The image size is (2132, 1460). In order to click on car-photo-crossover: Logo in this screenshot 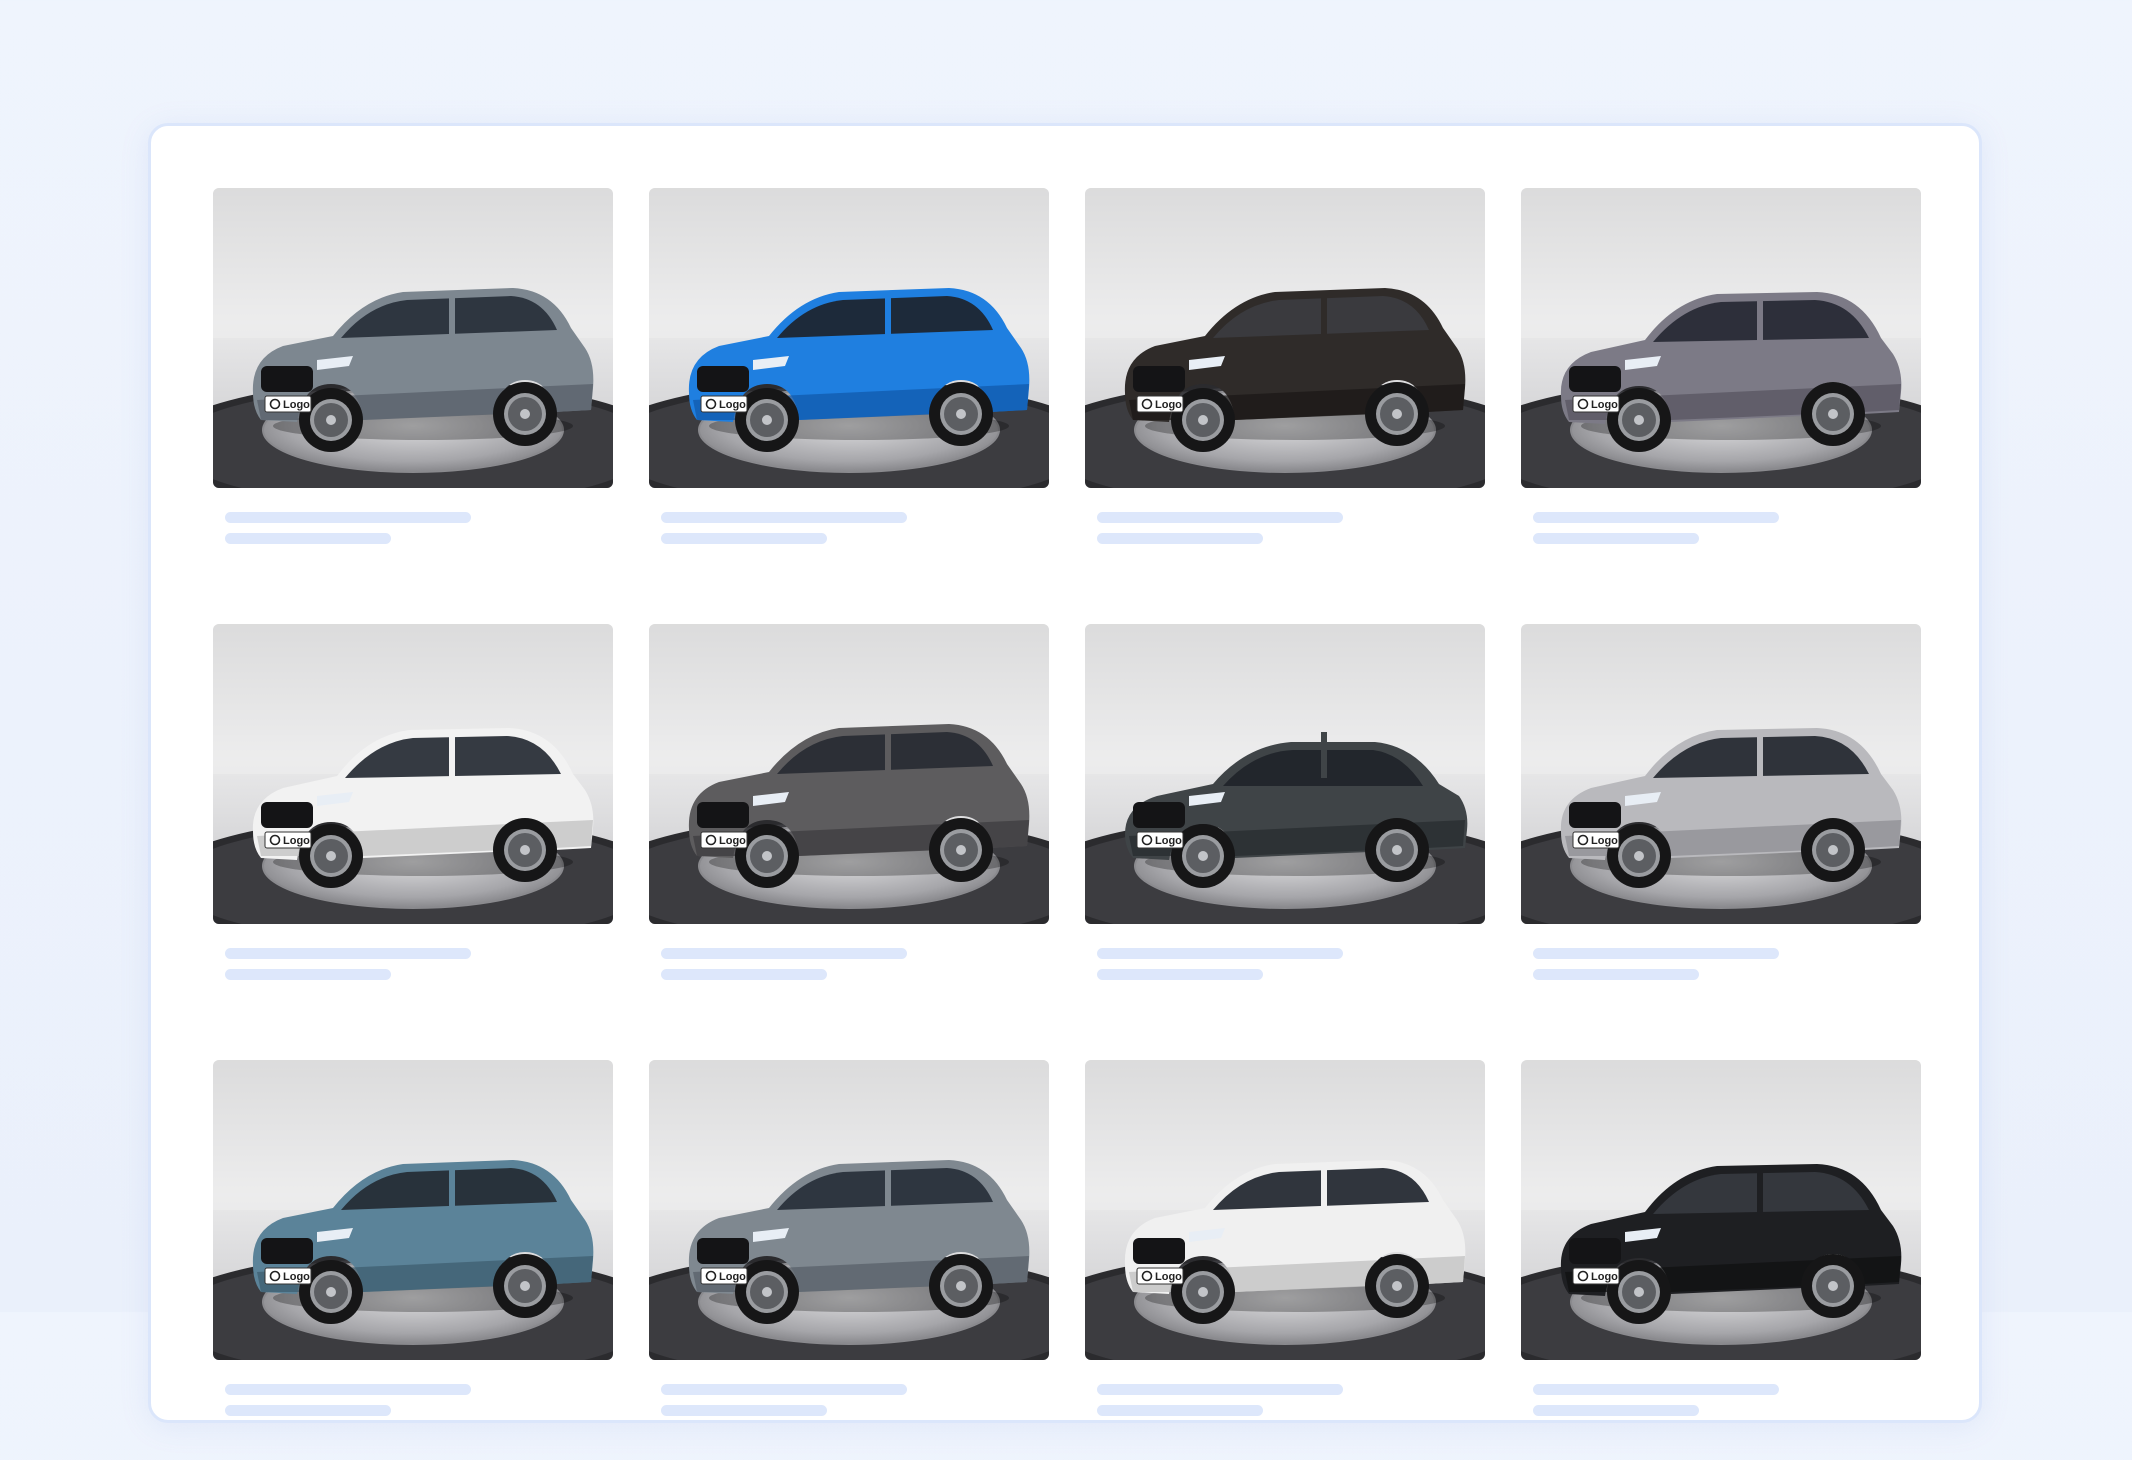, I will do `click(1721, 338)`.